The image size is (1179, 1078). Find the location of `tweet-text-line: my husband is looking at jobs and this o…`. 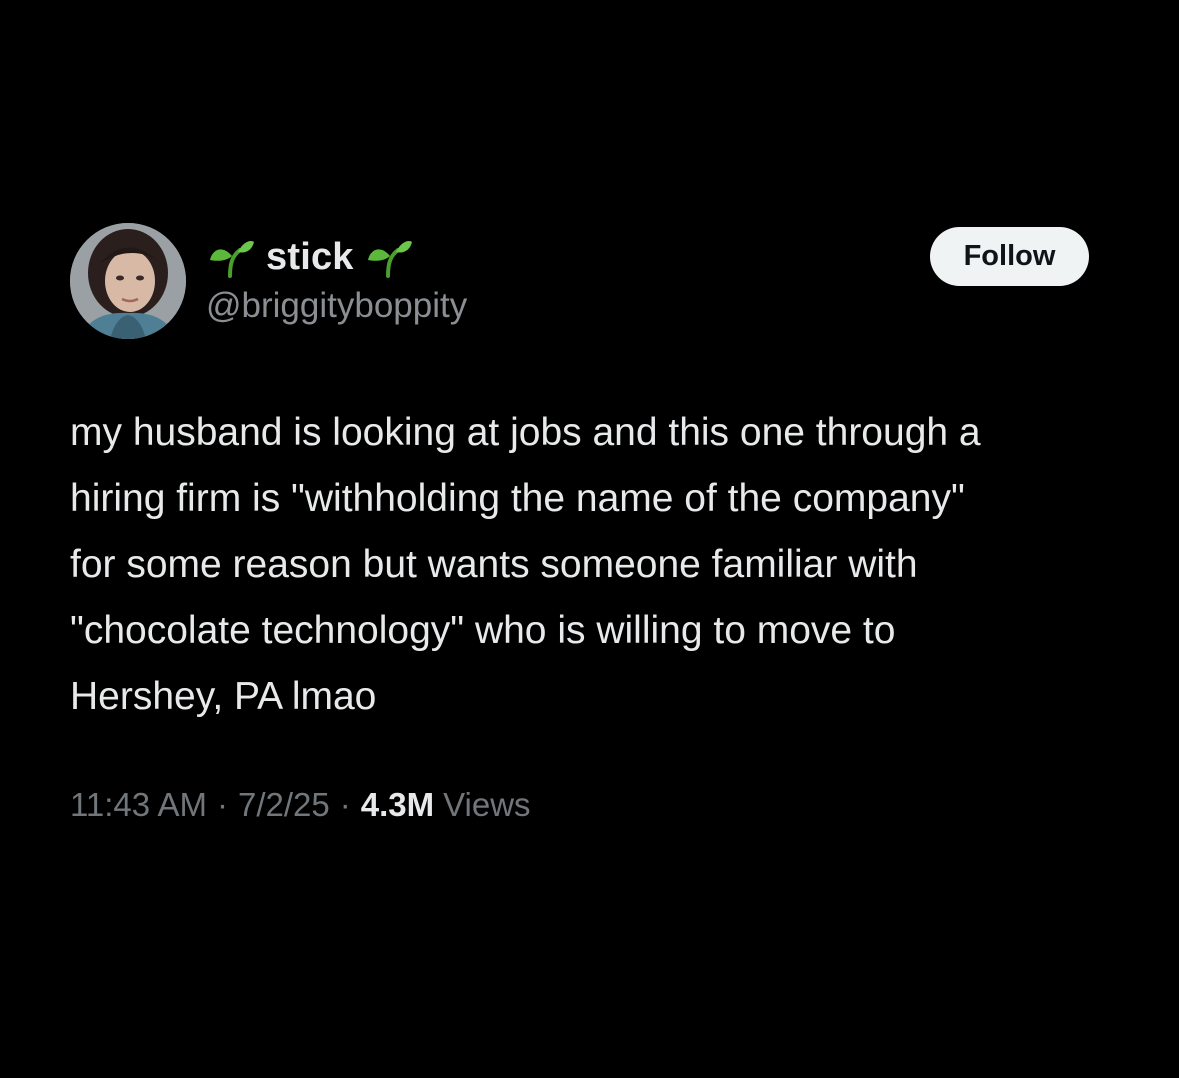

tweet-text-line: my husband is looking at jobs and this o… is located at coordinates (525, 432).